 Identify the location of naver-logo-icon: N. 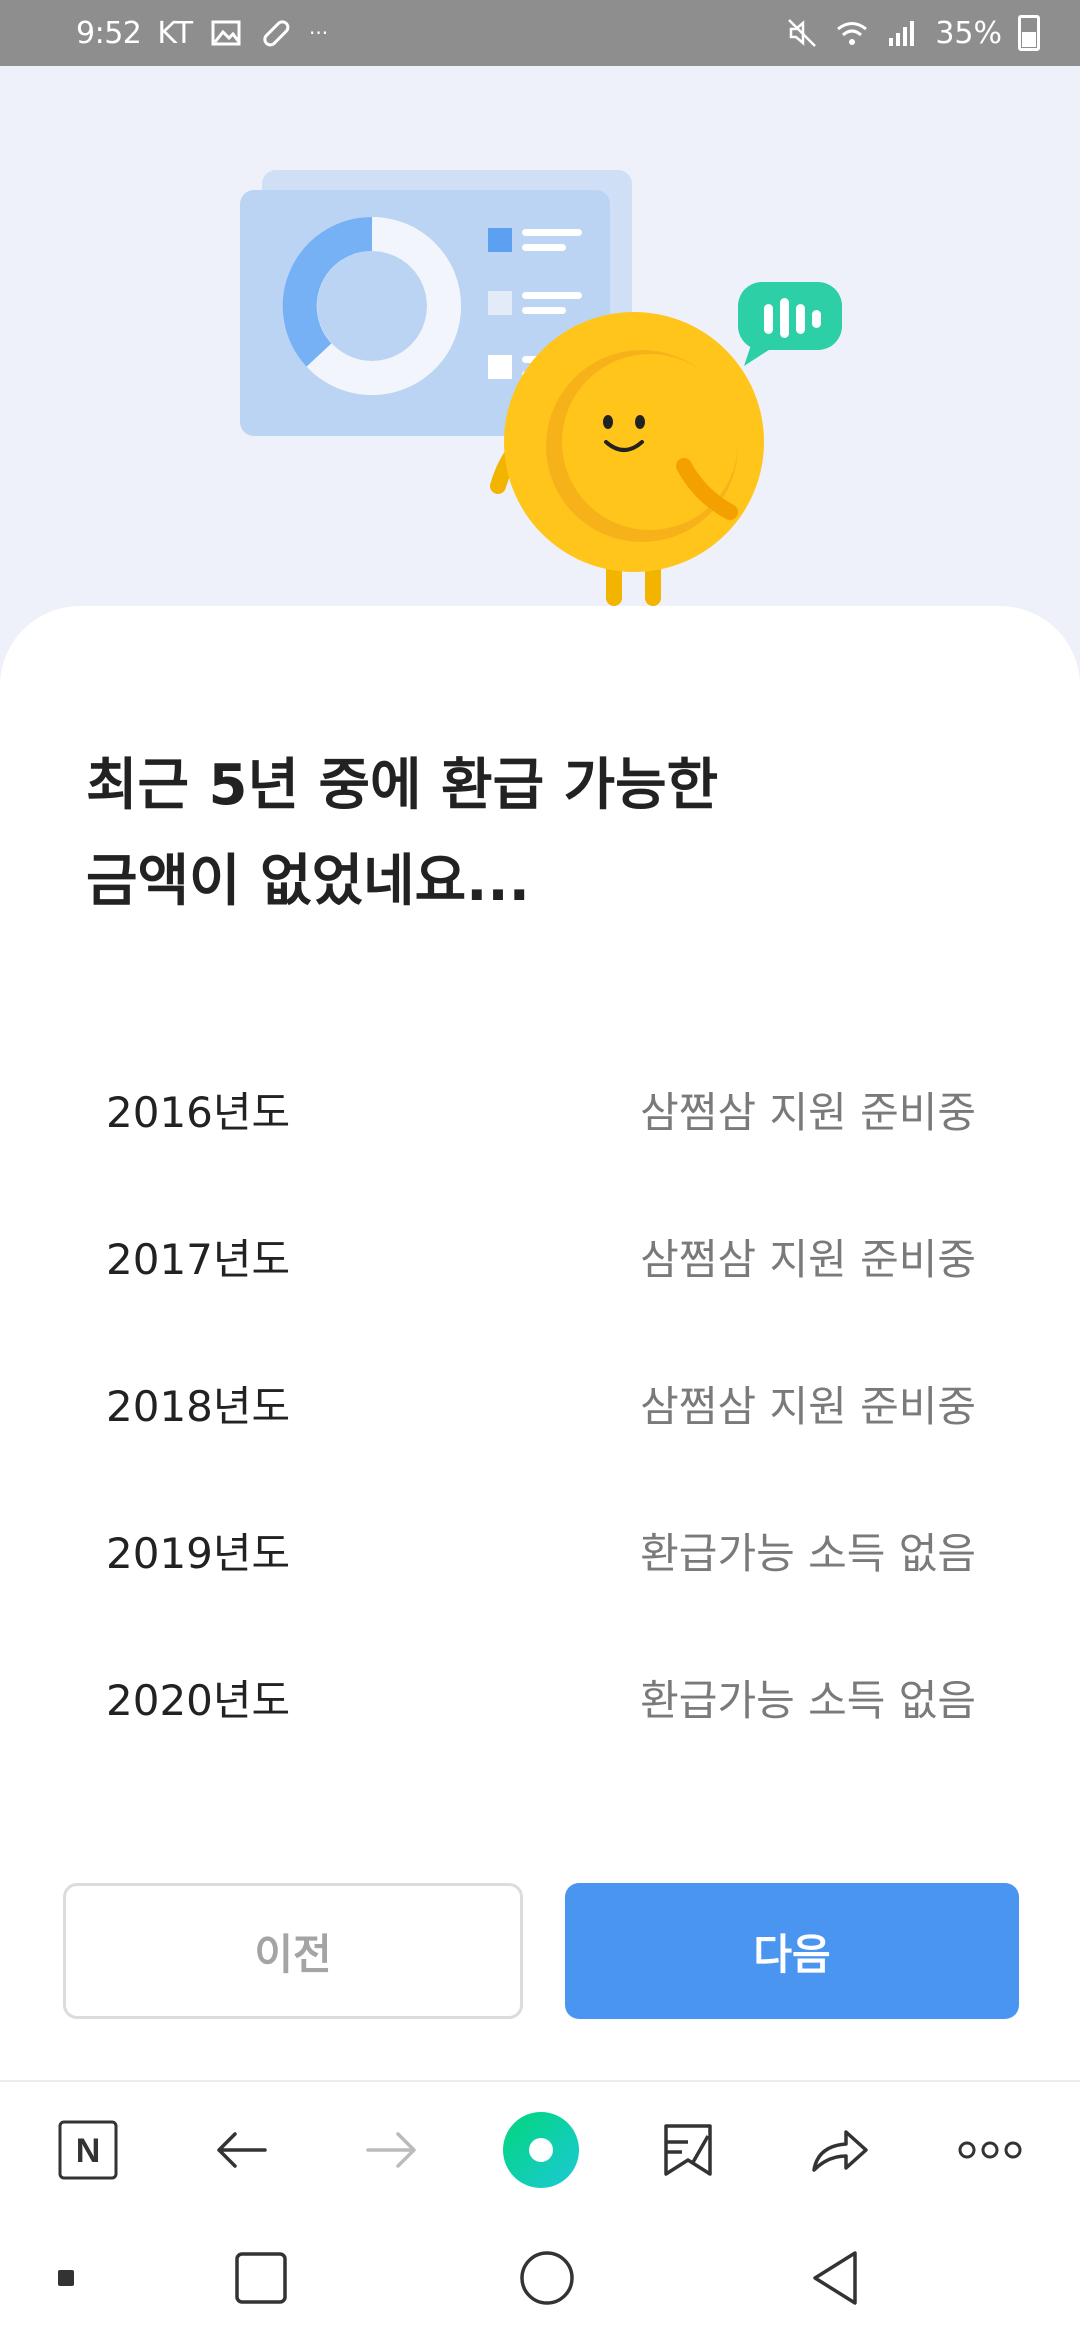
(88, 2150).